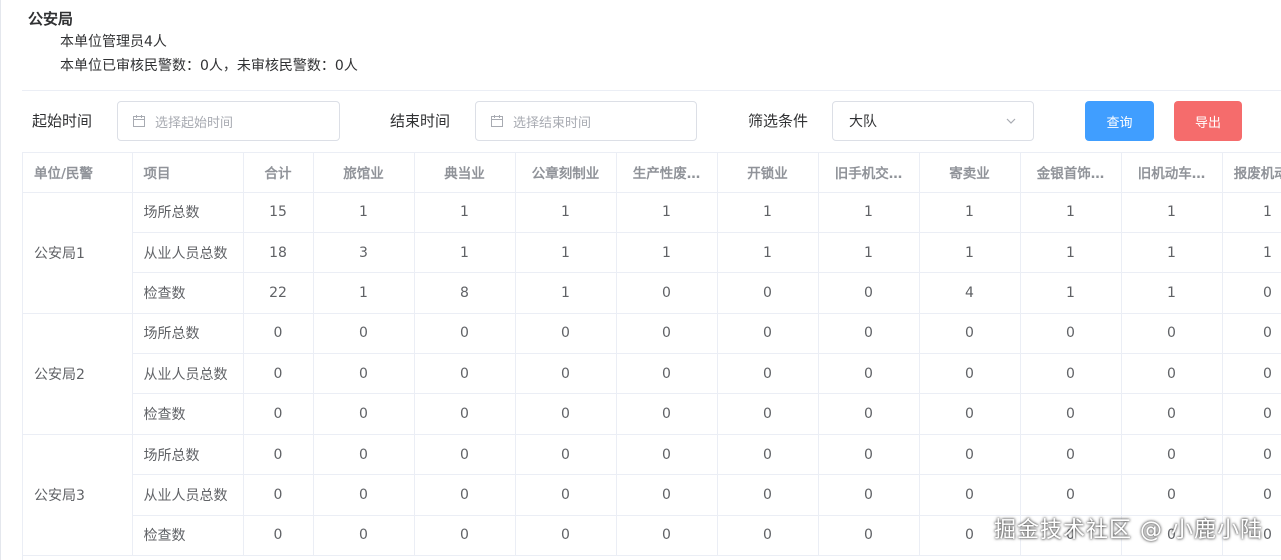 Image resolution: width=1281 pixels, height=560 pixels. I want to click on start-time-input: 选择起始时间, so click(228, 121).